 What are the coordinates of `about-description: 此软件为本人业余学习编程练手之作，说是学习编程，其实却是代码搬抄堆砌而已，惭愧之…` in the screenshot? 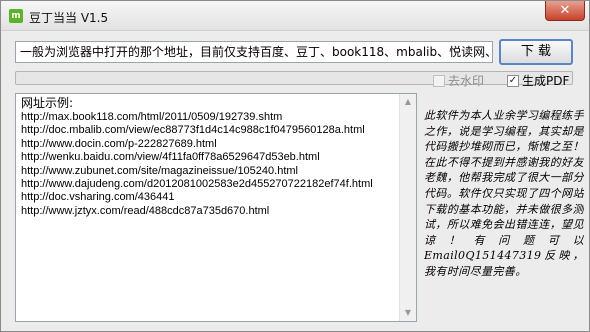 It's located at (504, 193).